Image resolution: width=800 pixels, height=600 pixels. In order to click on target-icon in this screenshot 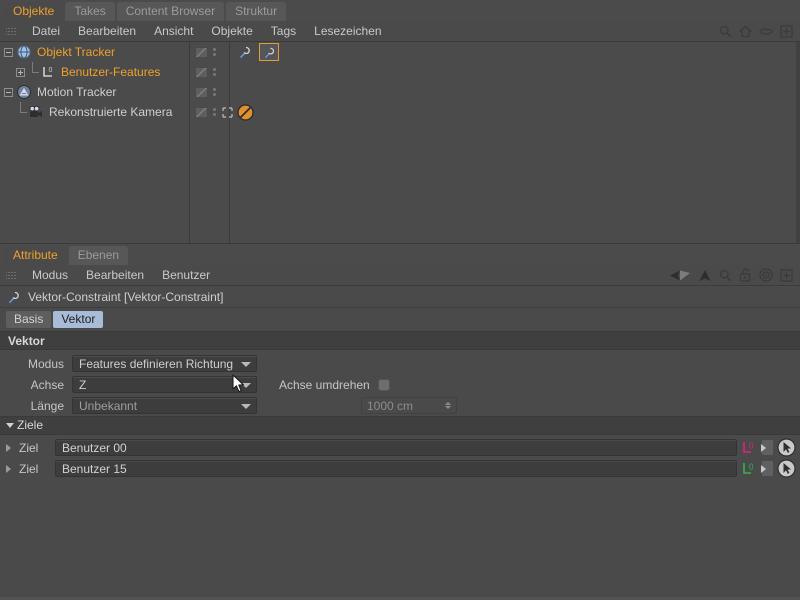, I will do `click(766, 275)`.